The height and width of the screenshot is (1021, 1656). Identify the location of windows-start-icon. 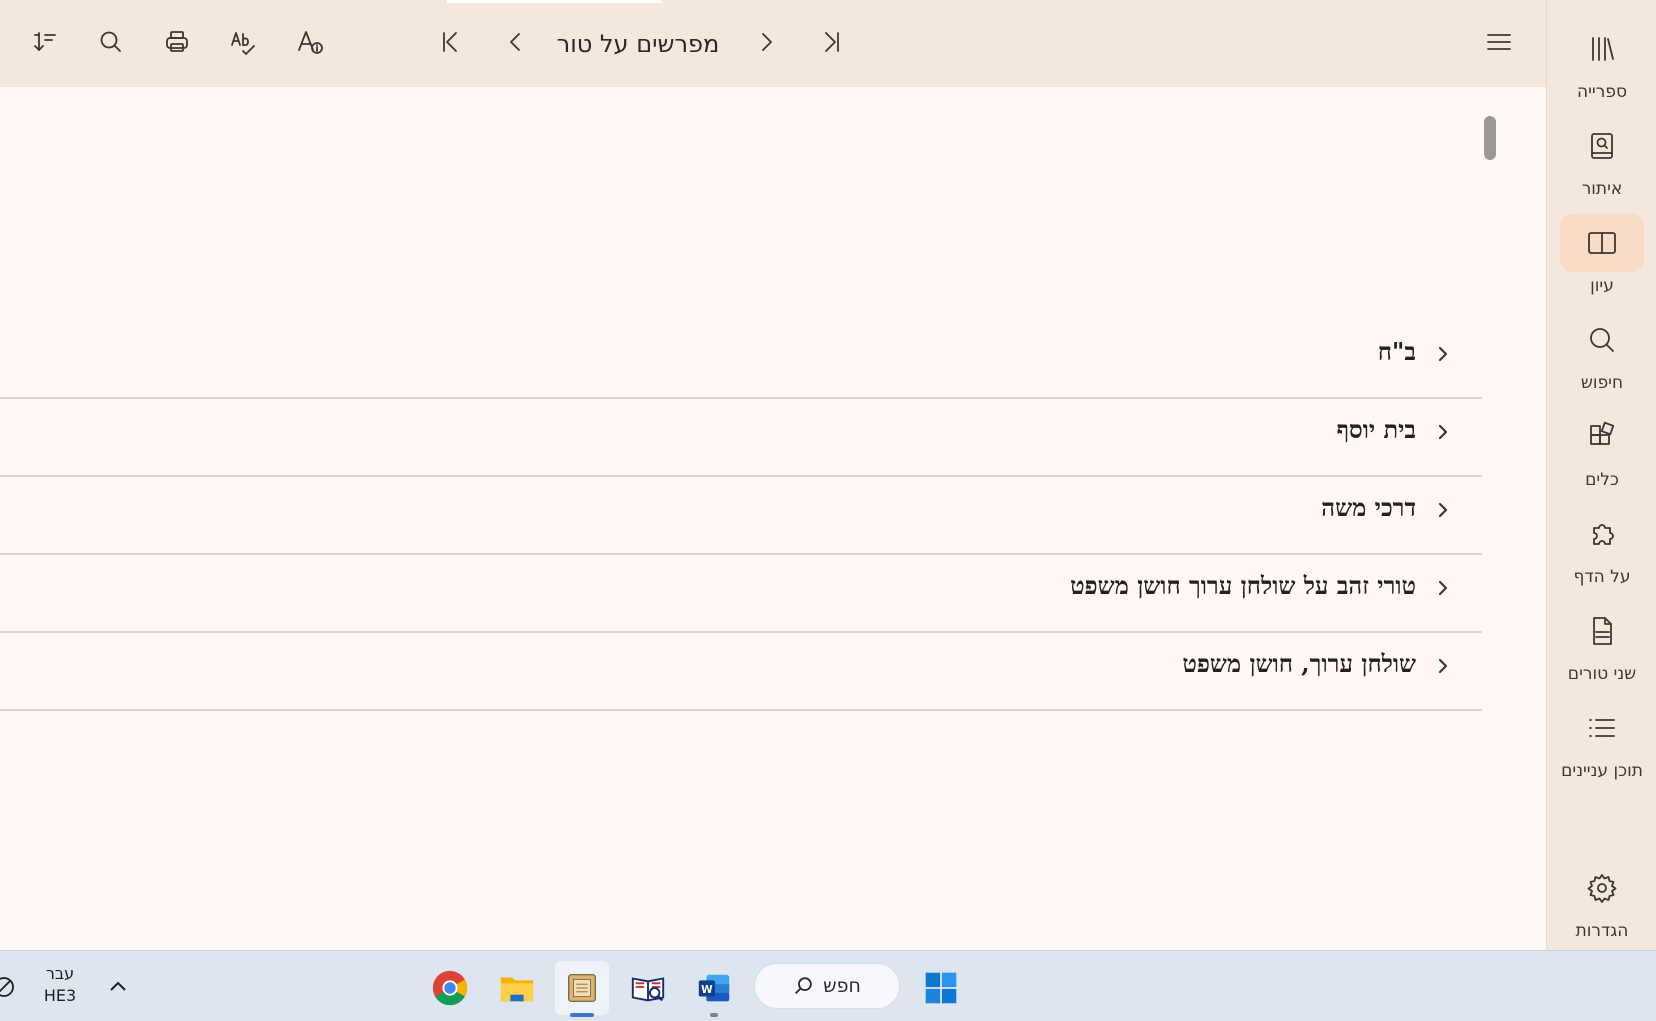
(941, 988).